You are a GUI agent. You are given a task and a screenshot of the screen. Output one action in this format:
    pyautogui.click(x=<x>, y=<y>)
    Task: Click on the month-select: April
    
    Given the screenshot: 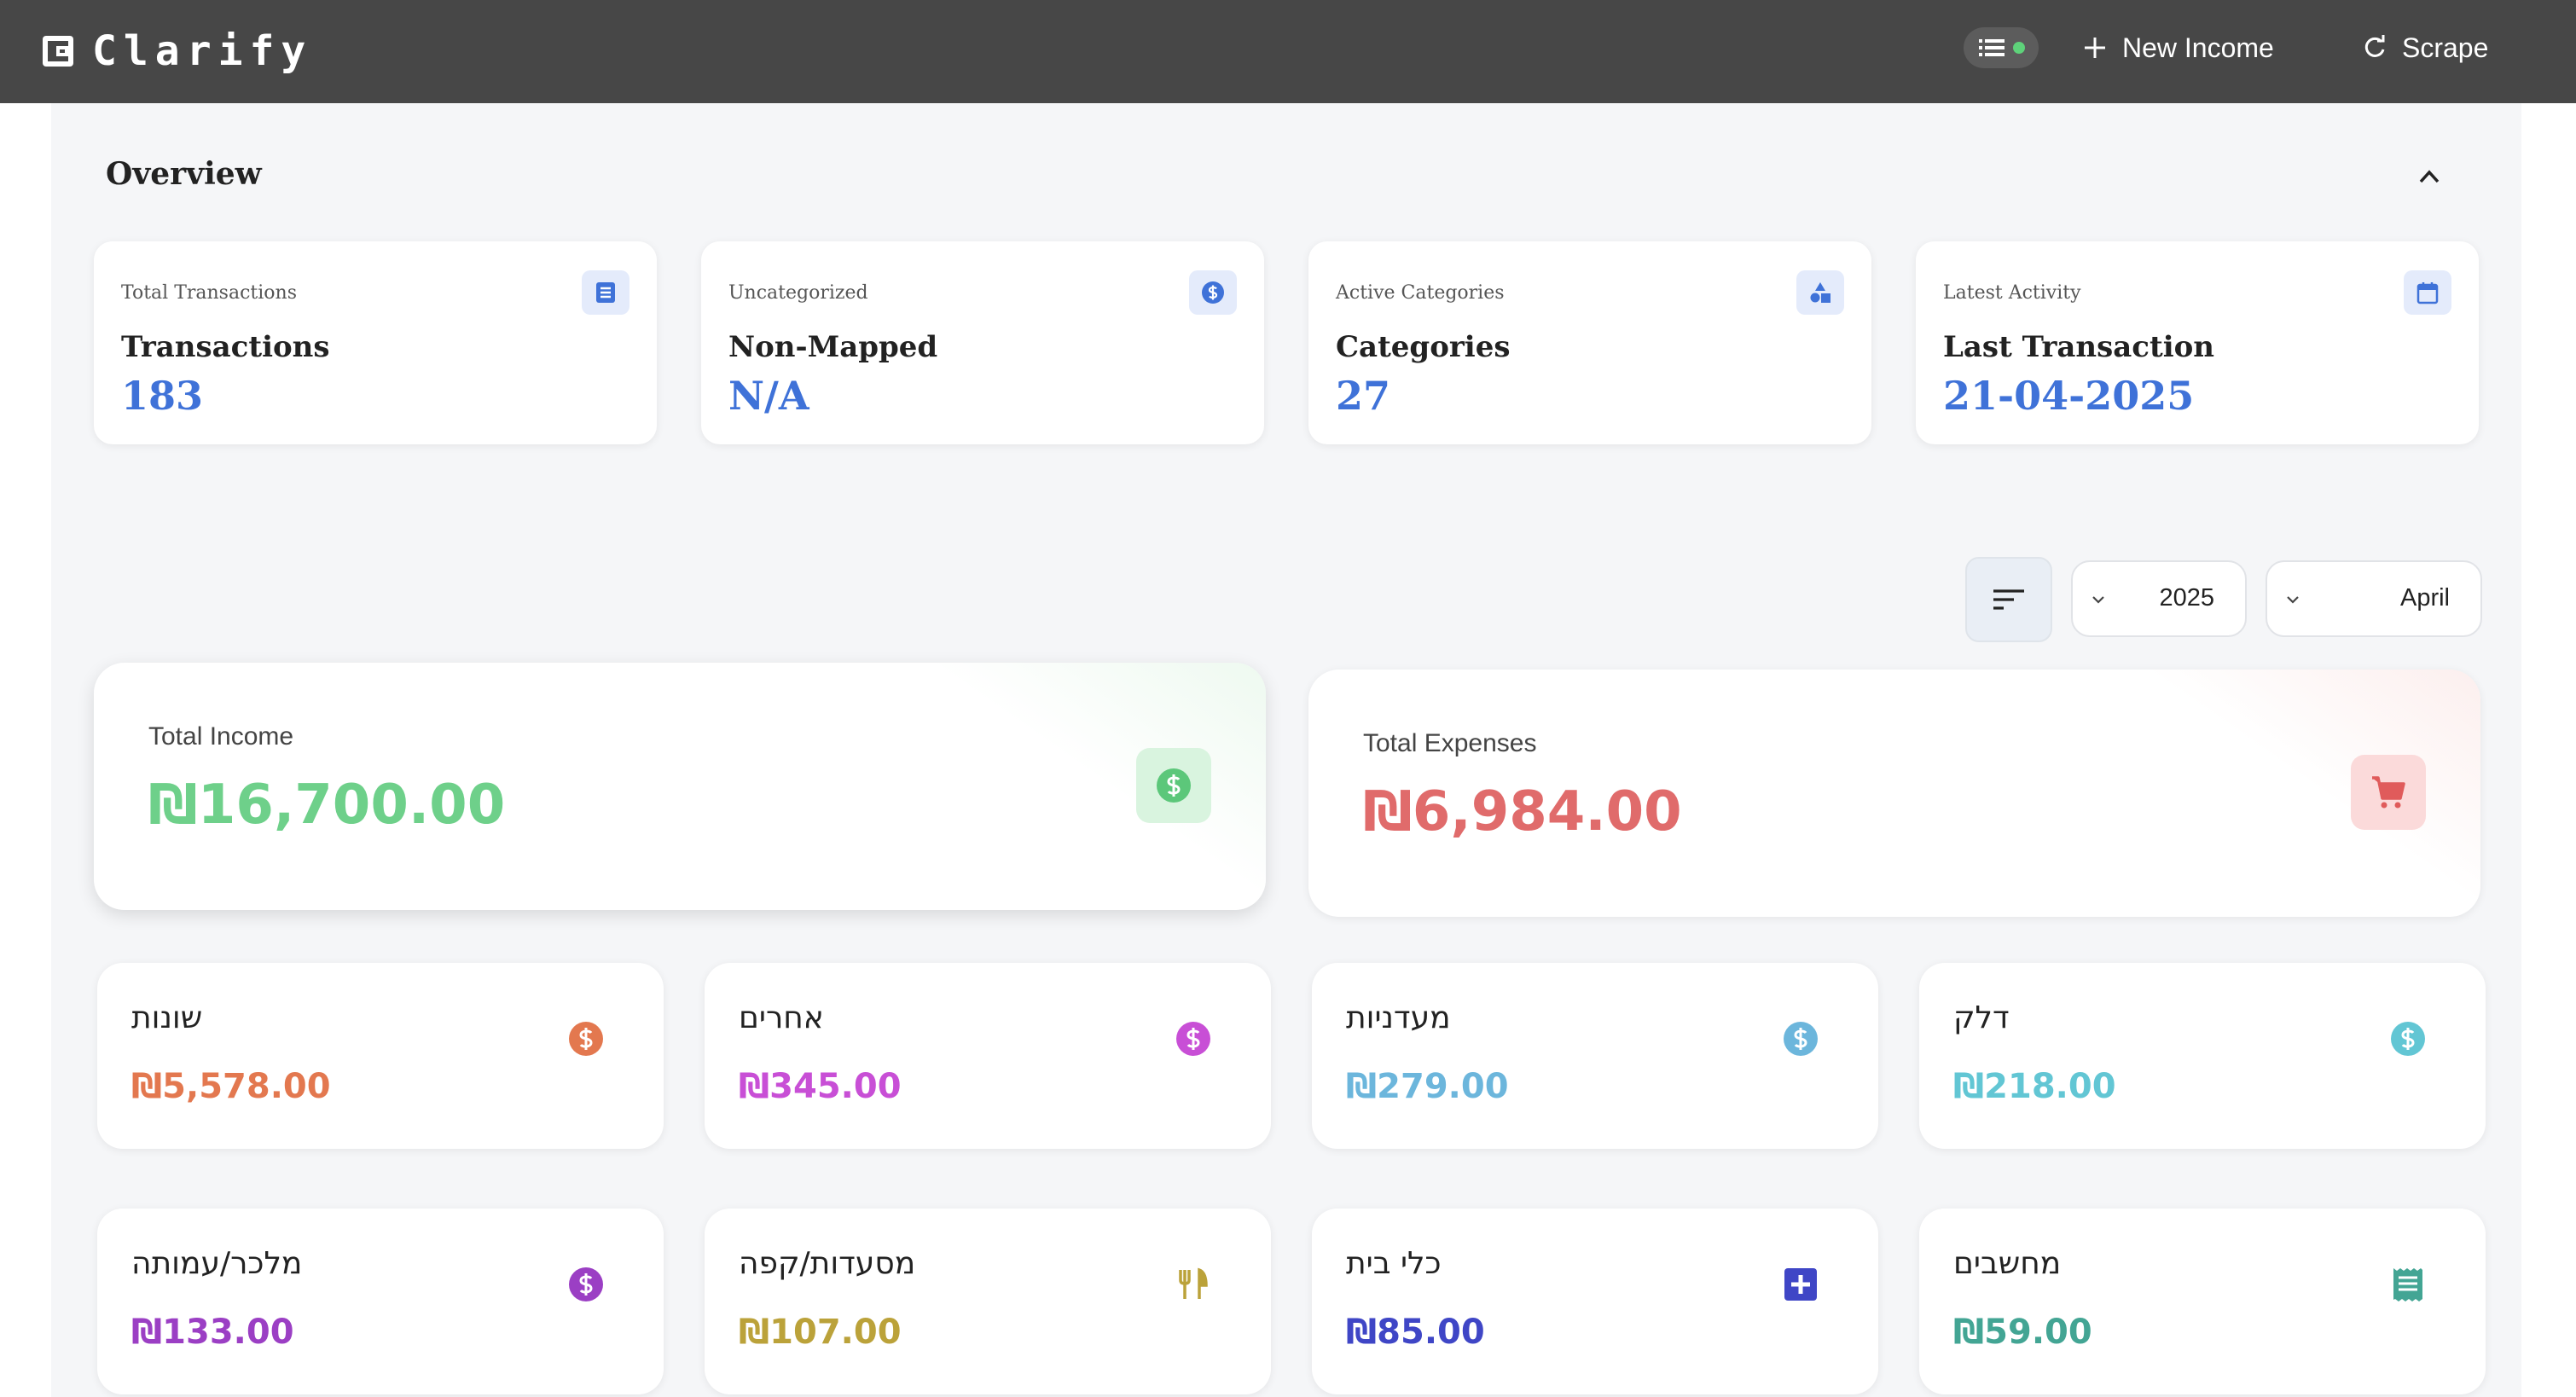 What is the action you would take?
    pyautogui.click(x=2374, y=598)
    